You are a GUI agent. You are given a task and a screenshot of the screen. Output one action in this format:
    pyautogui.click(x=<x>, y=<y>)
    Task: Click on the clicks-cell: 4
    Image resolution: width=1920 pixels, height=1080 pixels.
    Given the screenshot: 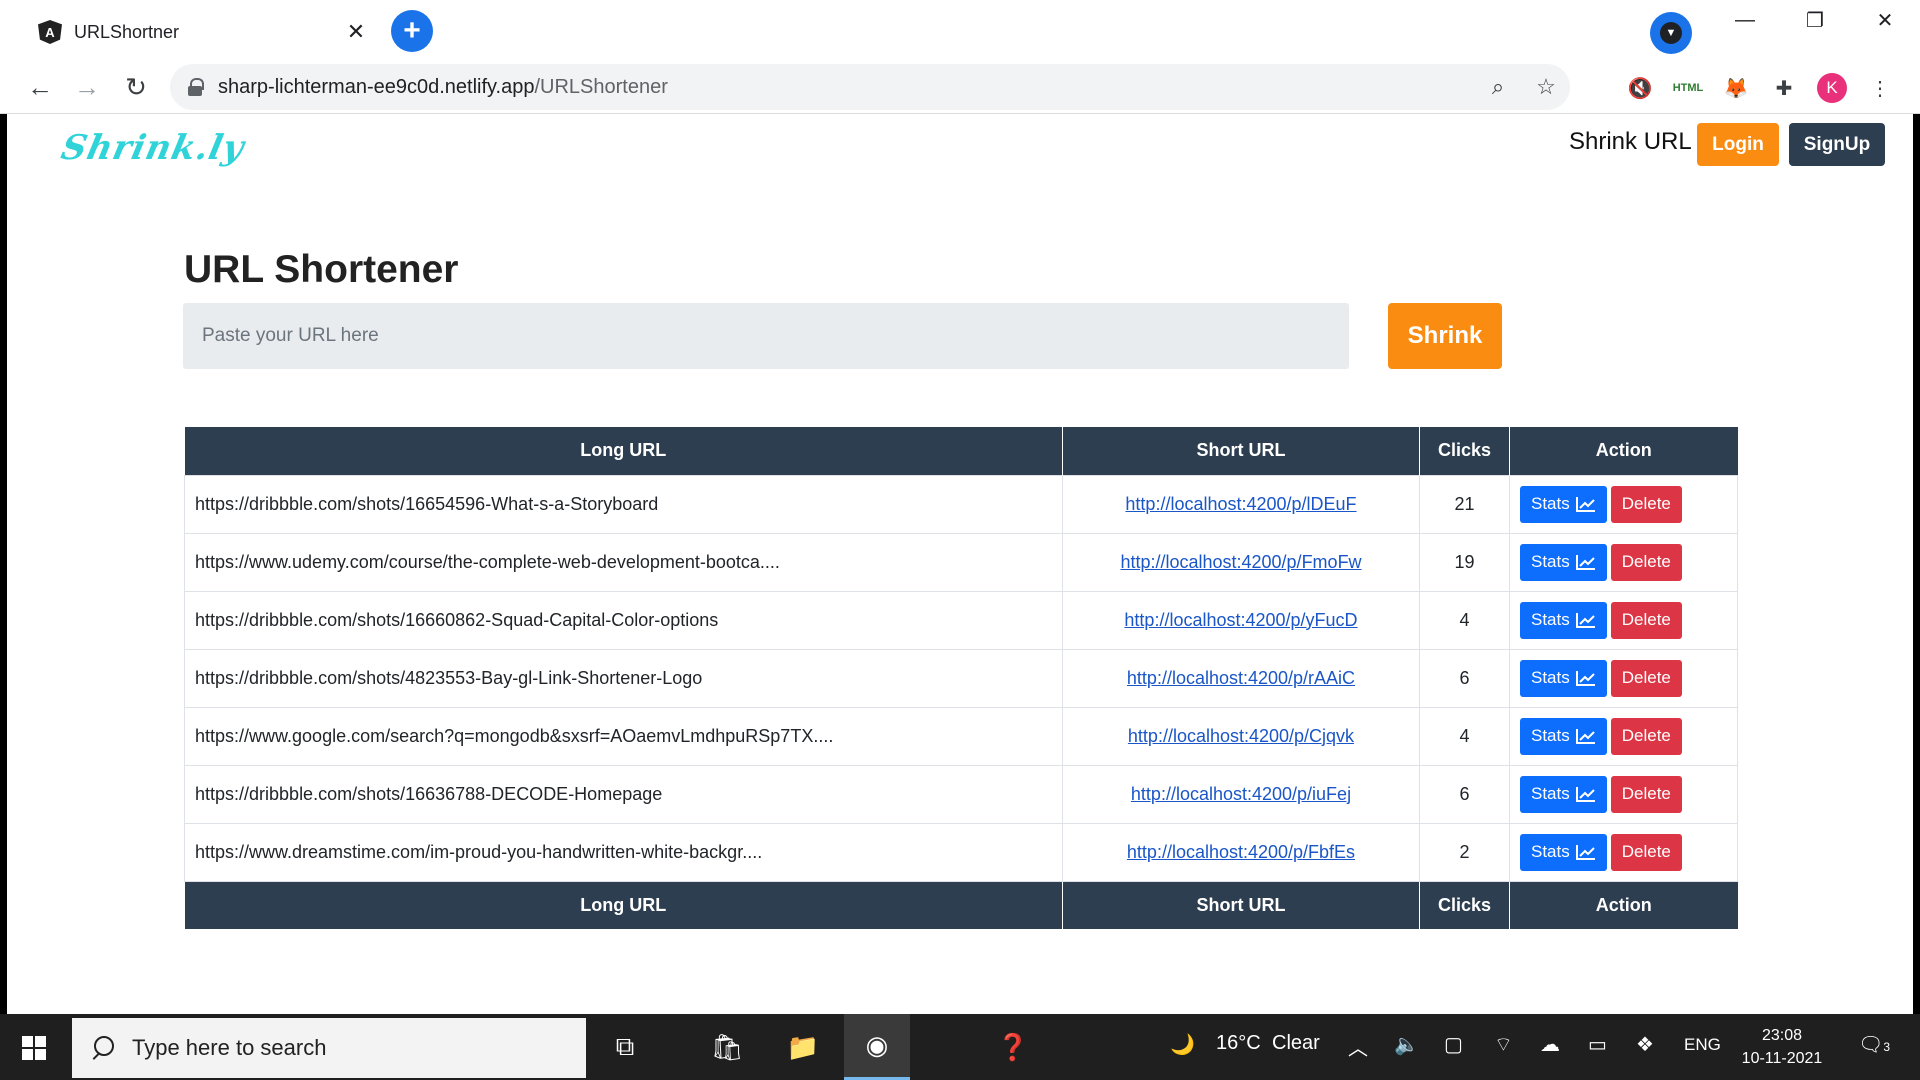 What is the action you would take?
    pyautogui.click(x=1464, y=736)
    